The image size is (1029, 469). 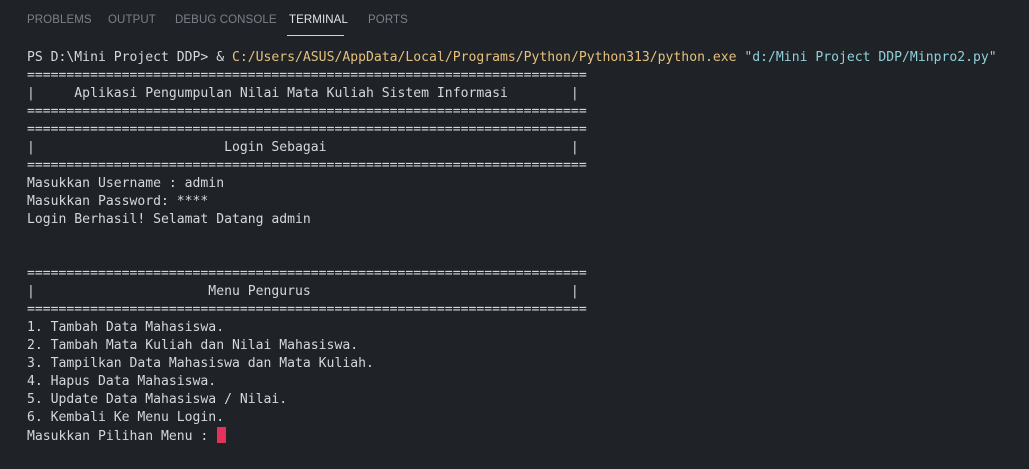 What do you see at coordinates (59, 20) in the screenshot?
I see `tab-problems: PROBLEMS` at bounding box center [59, 20].